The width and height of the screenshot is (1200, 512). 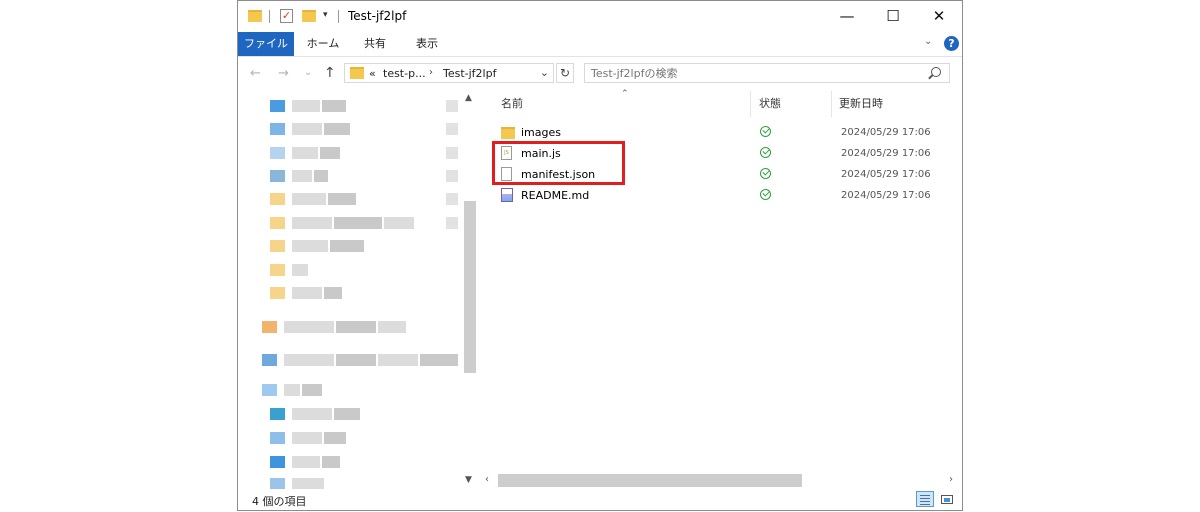 I want to click on properties-icon: ✓, so click(x=286, y=16).